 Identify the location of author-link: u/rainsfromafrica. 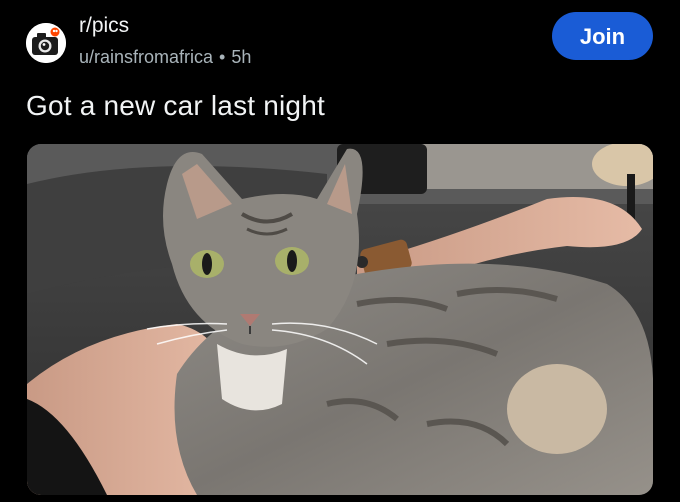
(146, 57).